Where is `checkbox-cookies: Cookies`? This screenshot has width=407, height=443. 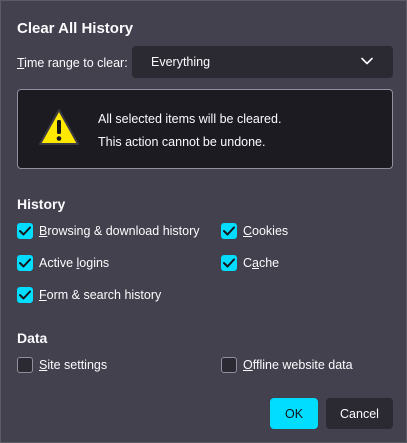
checkbox-cookies: Cookies is located at coordinates (254, 231).